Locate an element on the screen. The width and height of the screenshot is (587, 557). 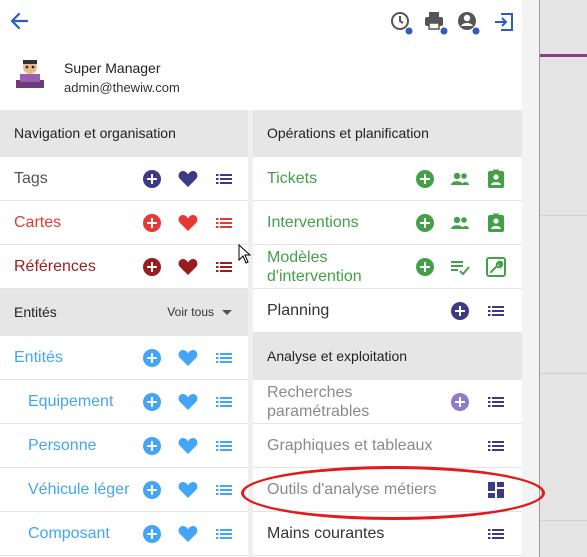
wrench-icon is located at coordinates (496, 267).